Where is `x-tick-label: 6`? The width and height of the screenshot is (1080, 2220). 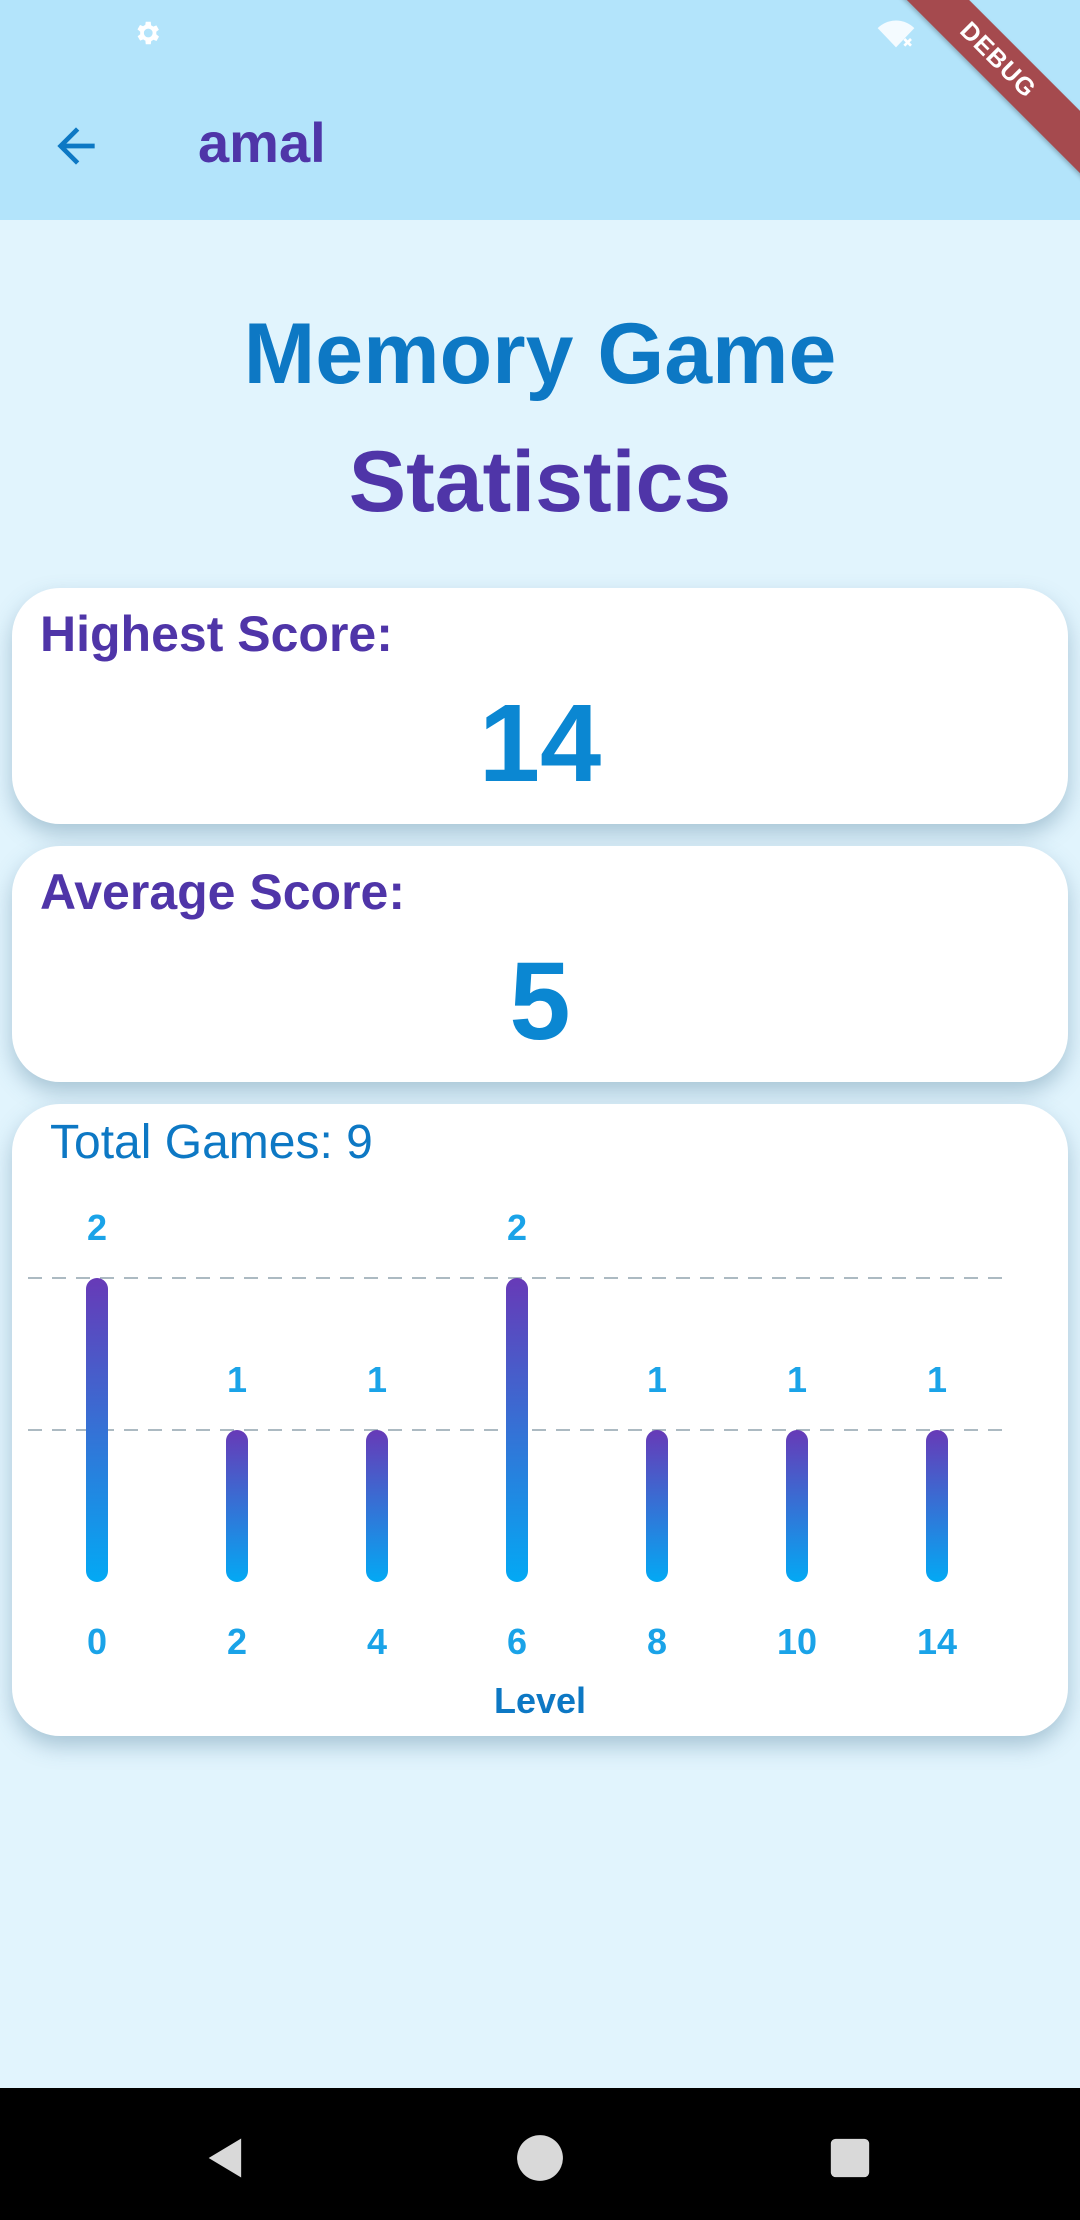
x-tick-label: 6 is located at coordinates (517, 1641).